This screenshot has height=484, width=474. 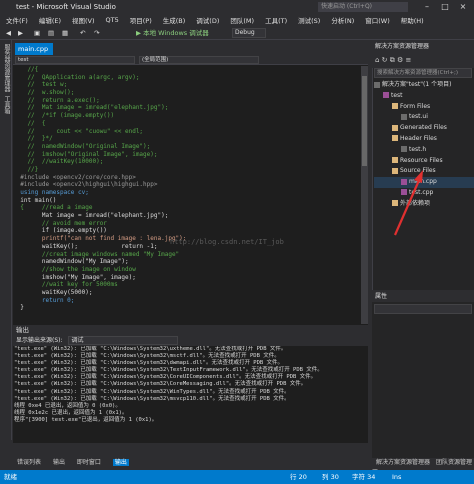 I want to click on output-source-select: 调试, so click(x=123, y=340).